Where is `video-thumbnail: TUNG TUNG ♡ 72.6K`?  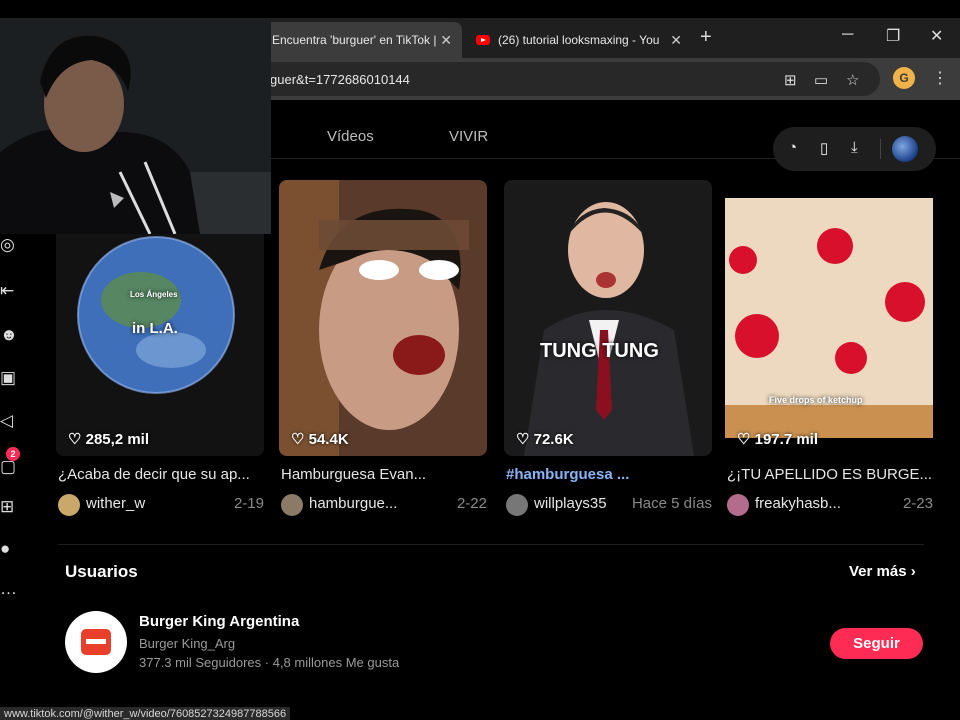
video-thumbnail: TUNG TUNG ♡ 72.6K is located at coordinates (608, 318).